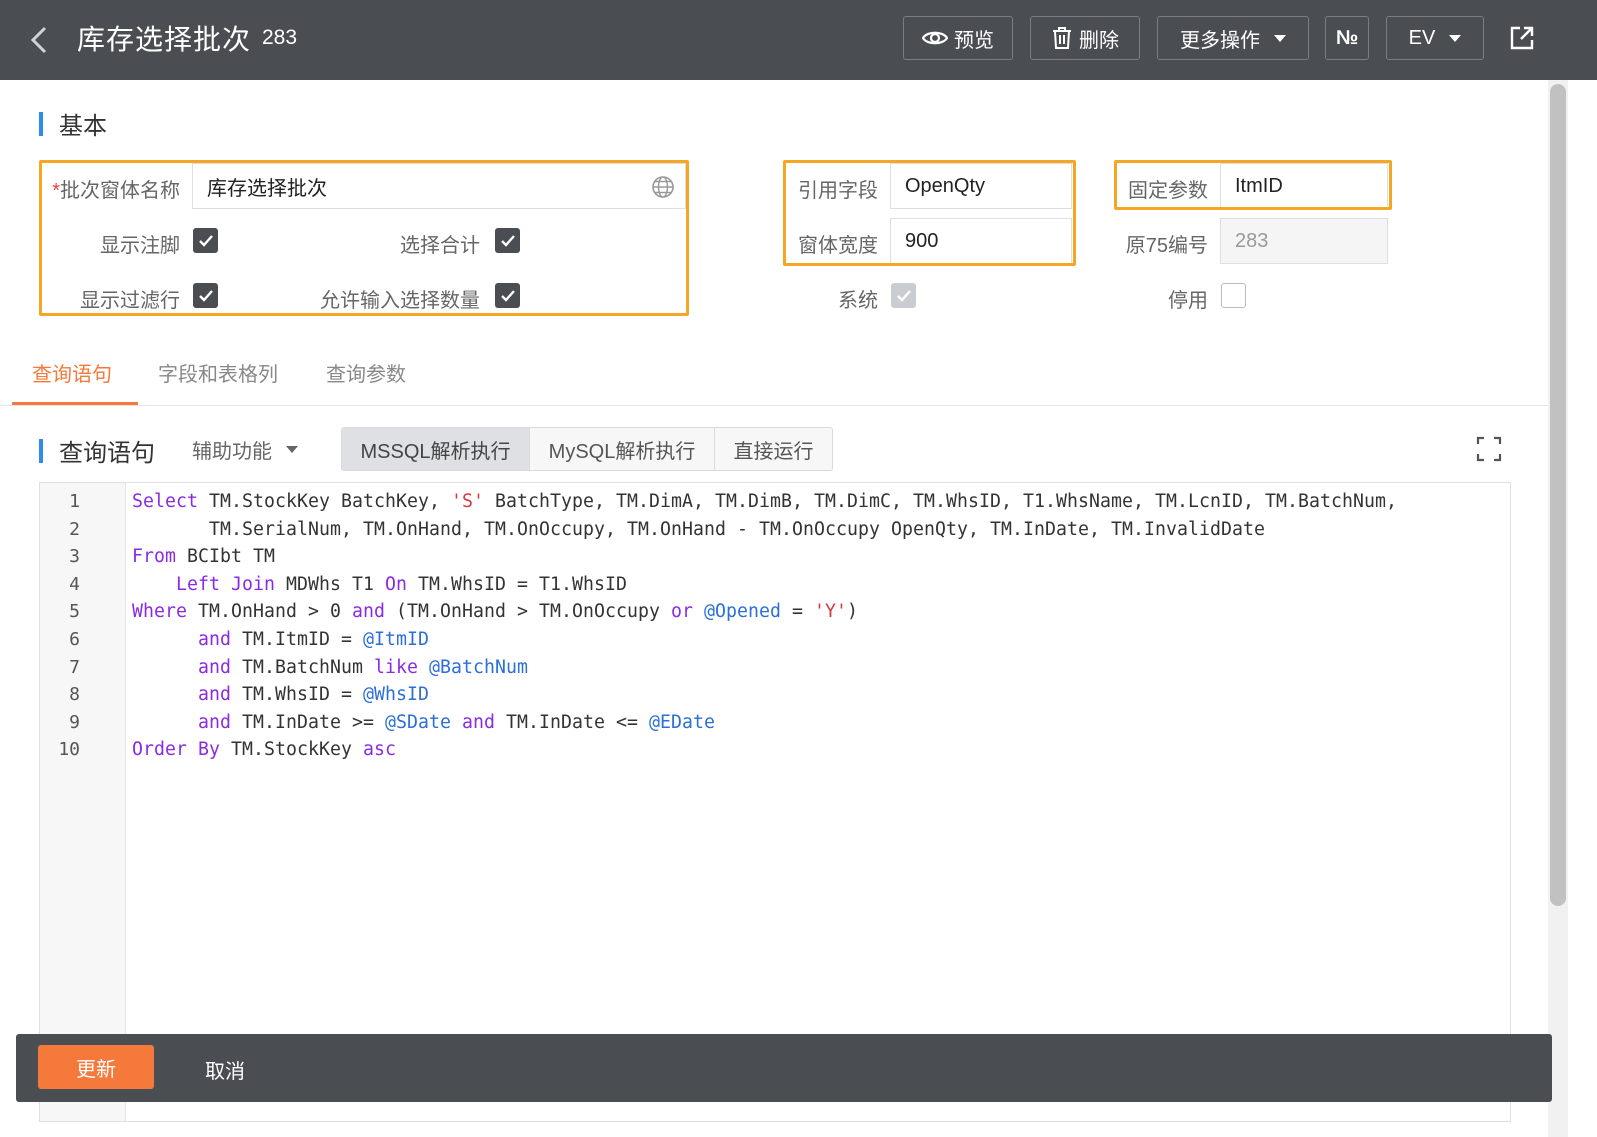 The image size is (1597, 1137). I want to click on external-link-icon, so click(1522, 38).